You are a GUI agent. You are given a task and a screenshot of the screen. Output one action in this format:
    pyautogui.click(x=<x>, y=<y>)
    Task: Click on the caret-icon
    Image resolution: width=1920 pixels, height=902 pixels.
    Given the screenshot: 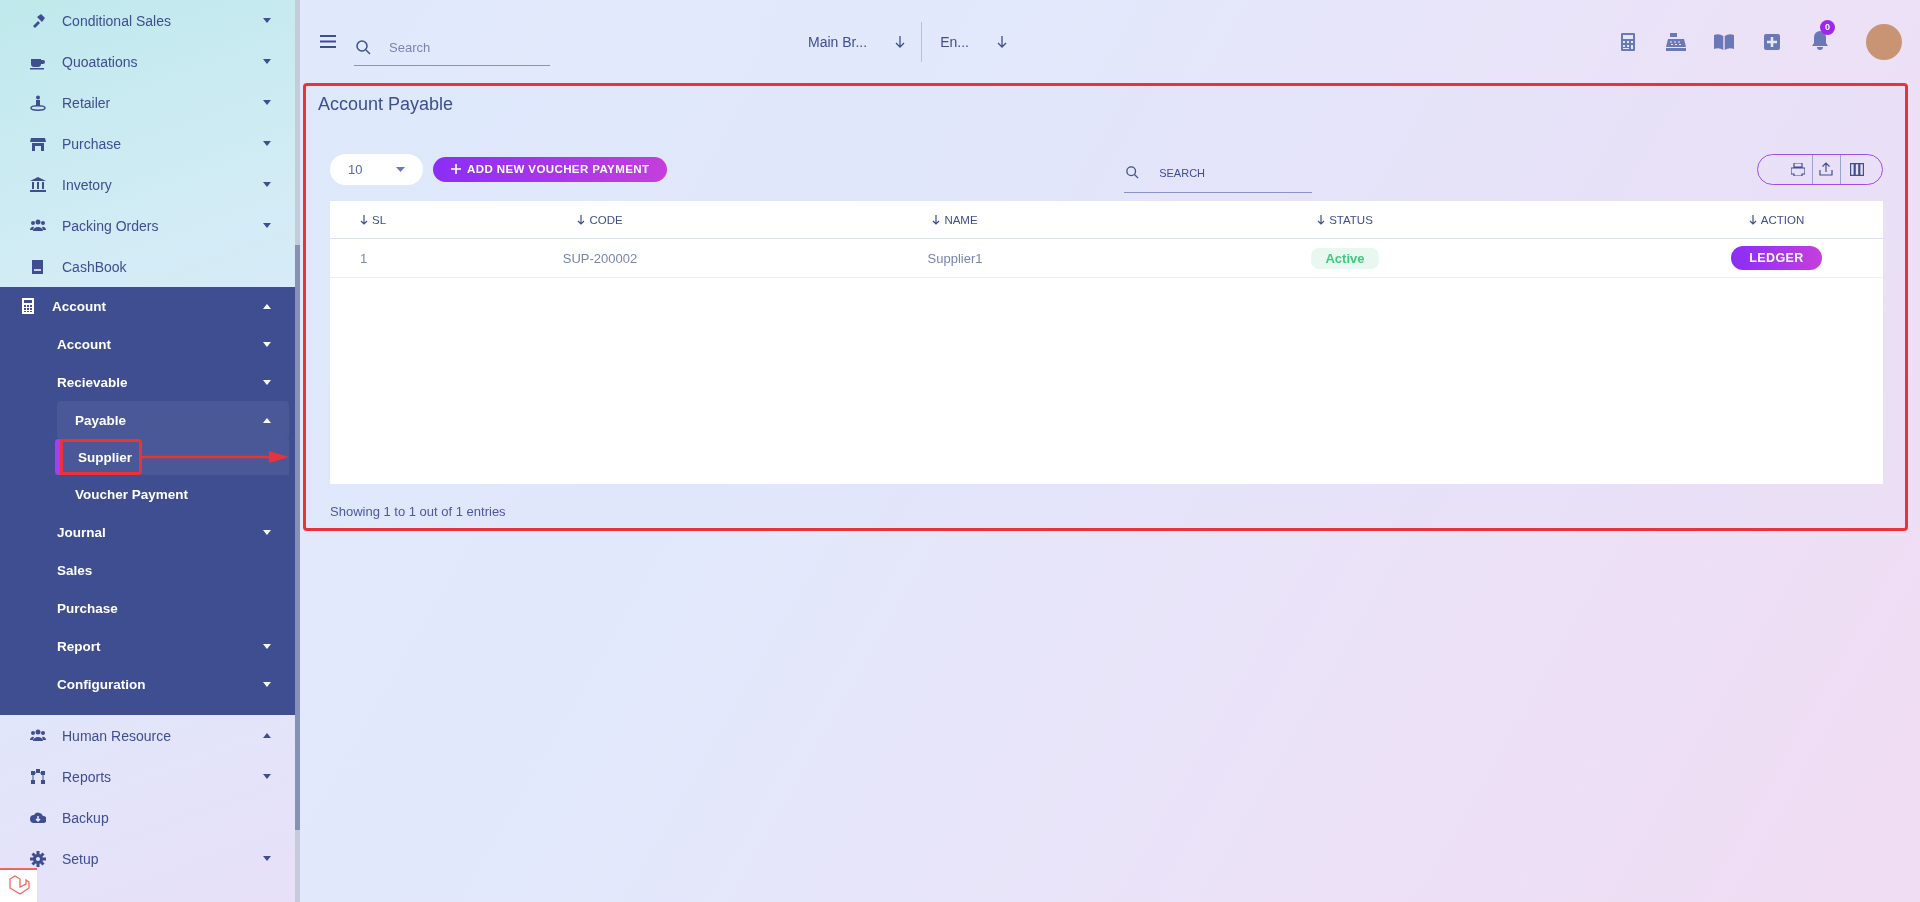 What is the action you would take?
    pyautogui.click(x=400, y=169)
    